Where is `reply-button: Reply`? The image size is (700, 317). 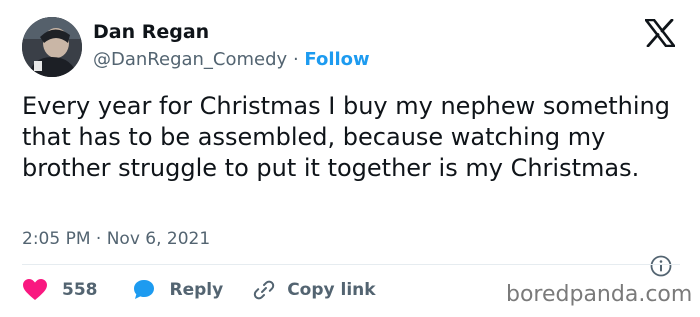 reply-button: Reply is located at coordinates (193, 290).